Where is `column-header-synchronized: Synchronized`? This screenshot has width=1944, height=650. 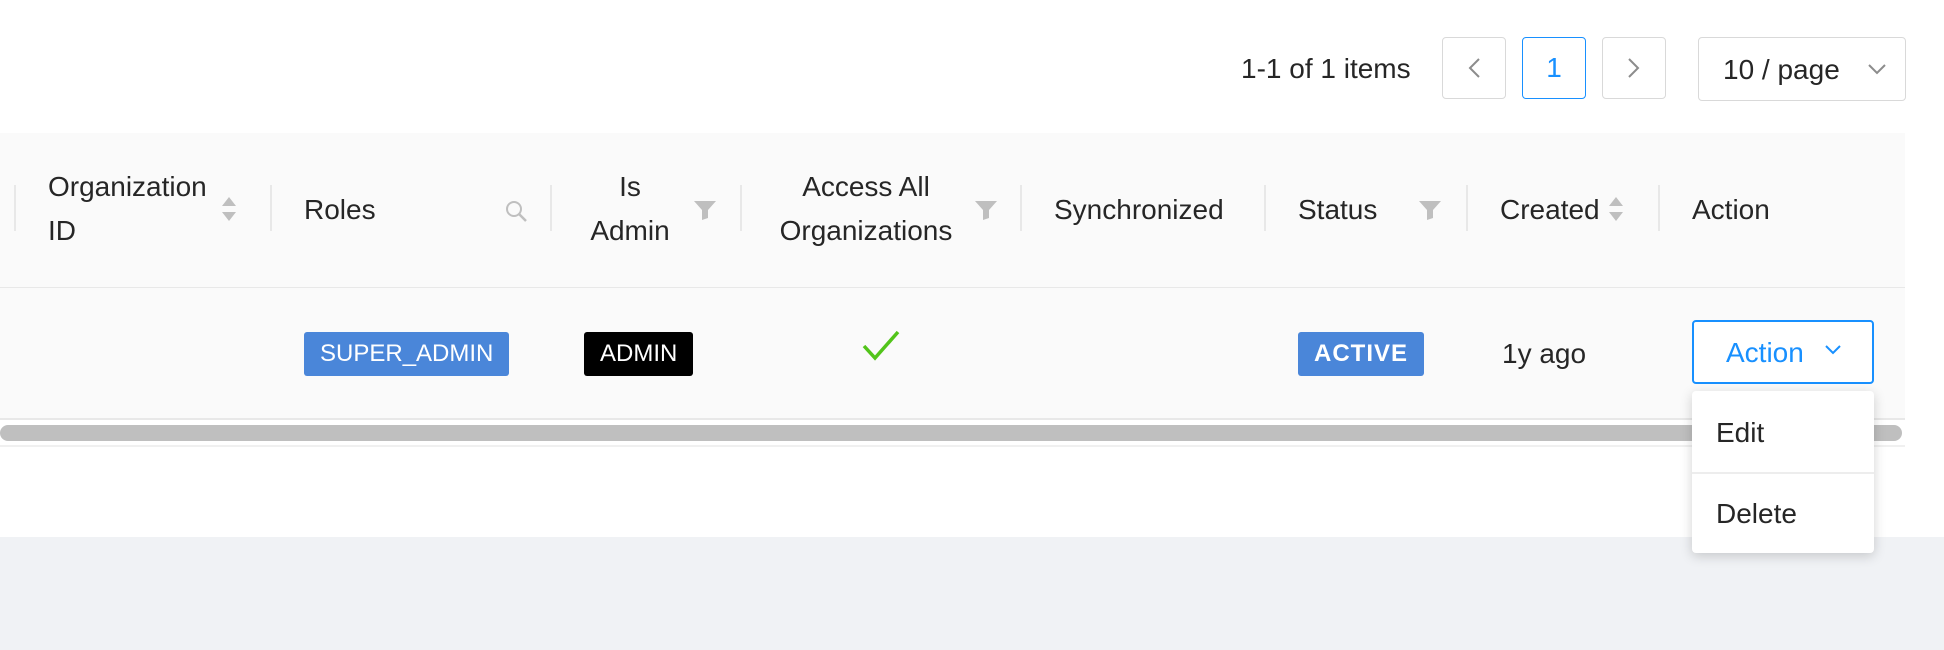 column-header-synchronized: Synchronized is located at coordinates (1139, 209).